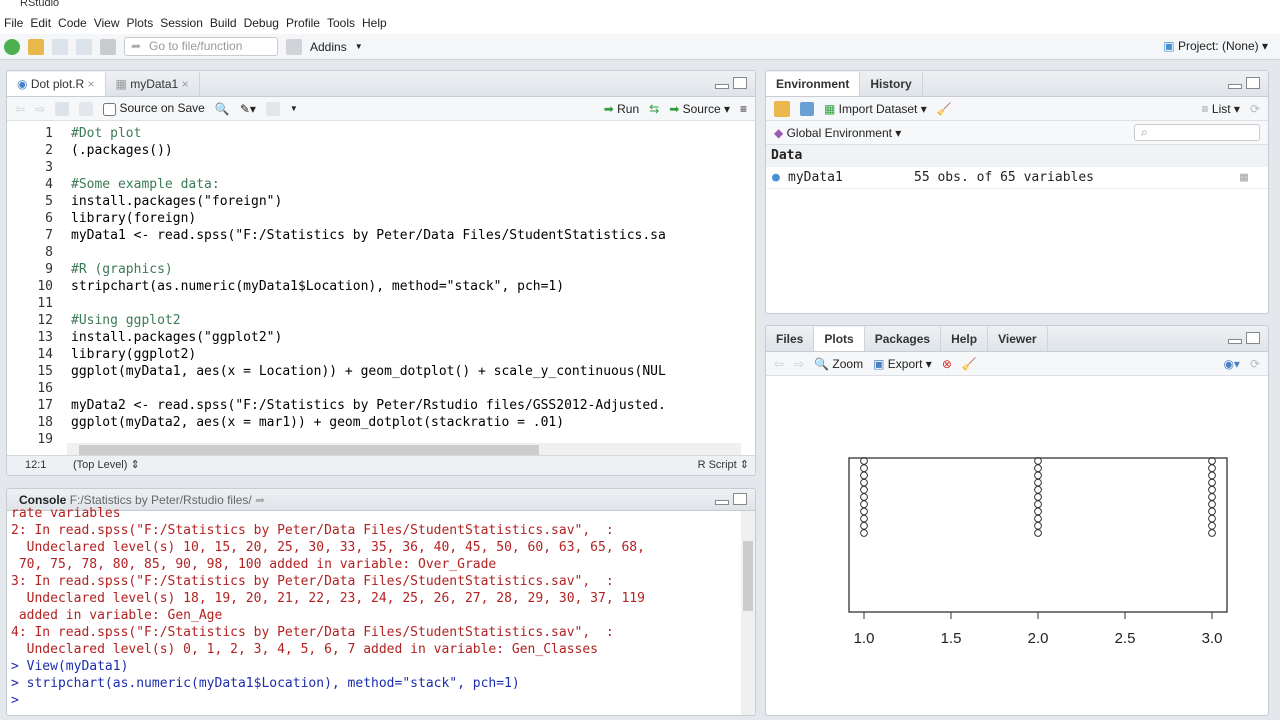  Describe the element at coordinates (813, 84) in the screenshot. I see `tab-environment: Environment` at that location.